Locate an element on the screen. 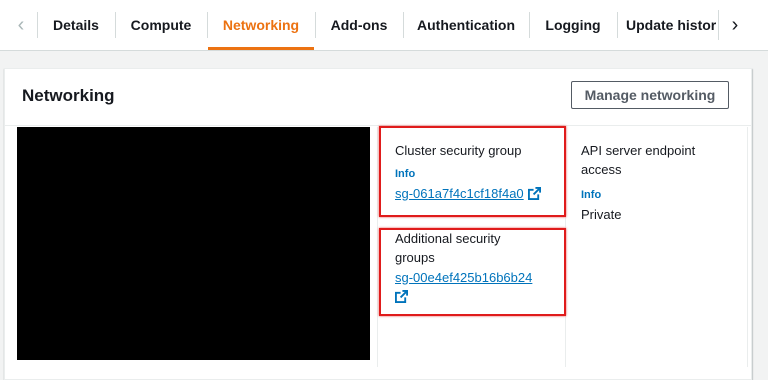 This screenshot has width=768, height=380. tab-details: Details is located at coordinates (76, 25).